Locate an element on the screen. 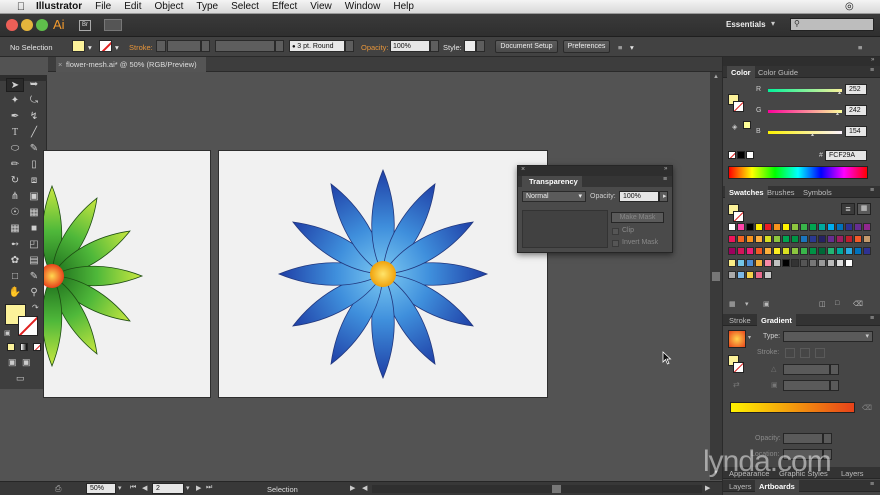  g-slider is located at coordinates (805, 111).